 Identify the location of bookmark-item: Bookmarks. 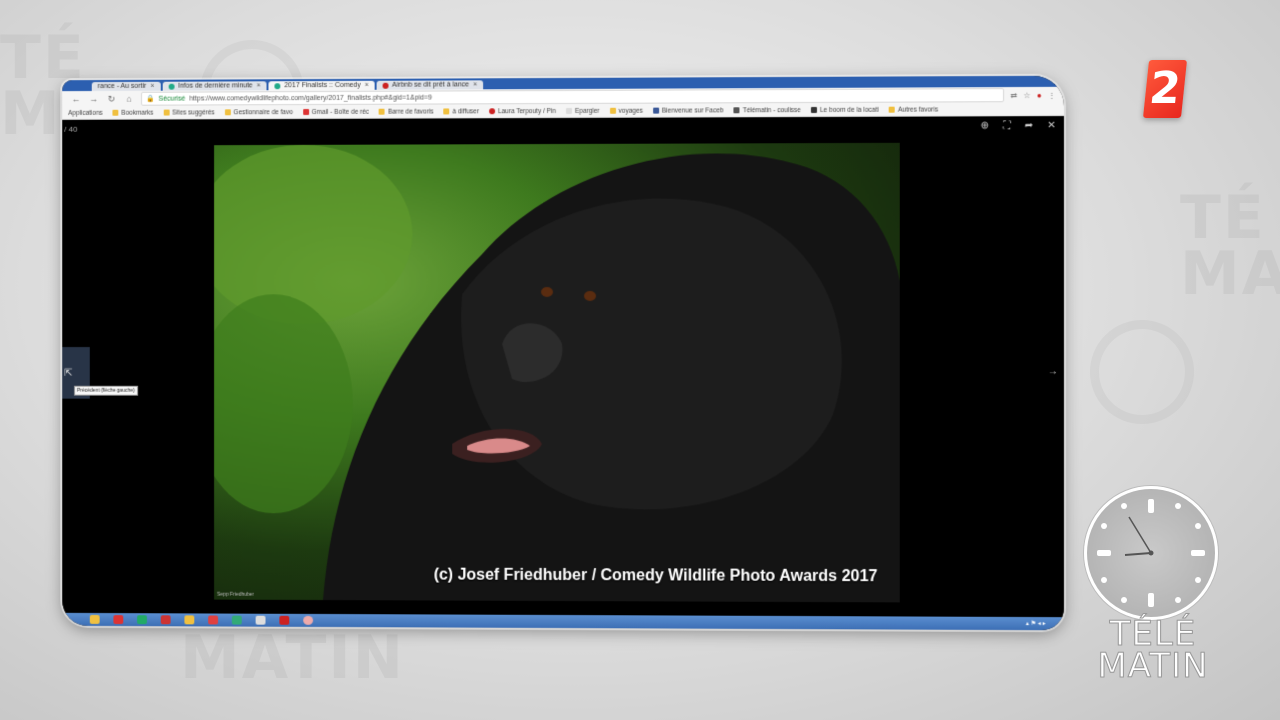
(133, 112).